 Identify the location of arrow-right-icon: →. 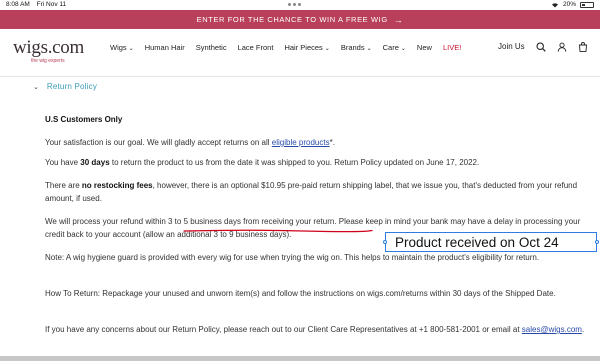
(399, 20).